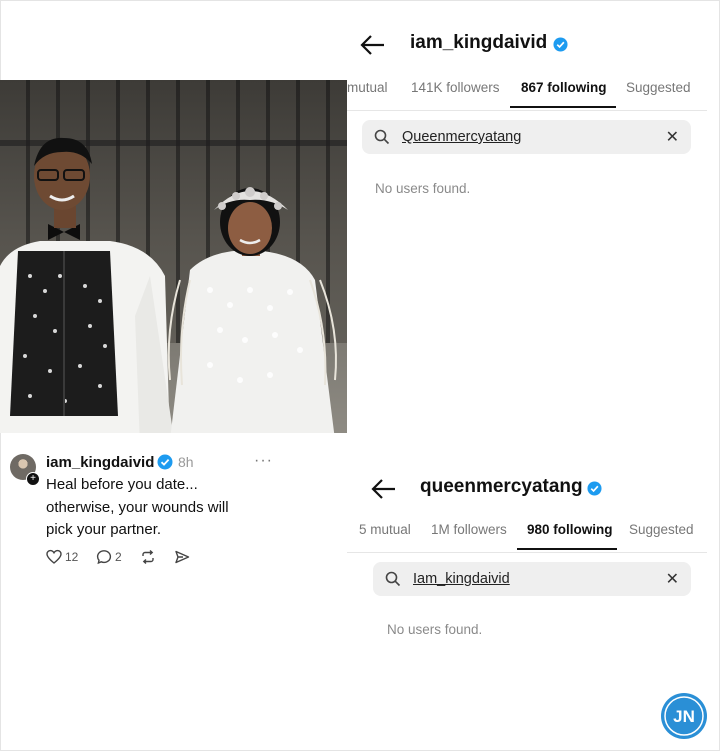 This screenshot has width=720, height=751. I want to click on post-text-line: pick your partner., so click(104, 529).